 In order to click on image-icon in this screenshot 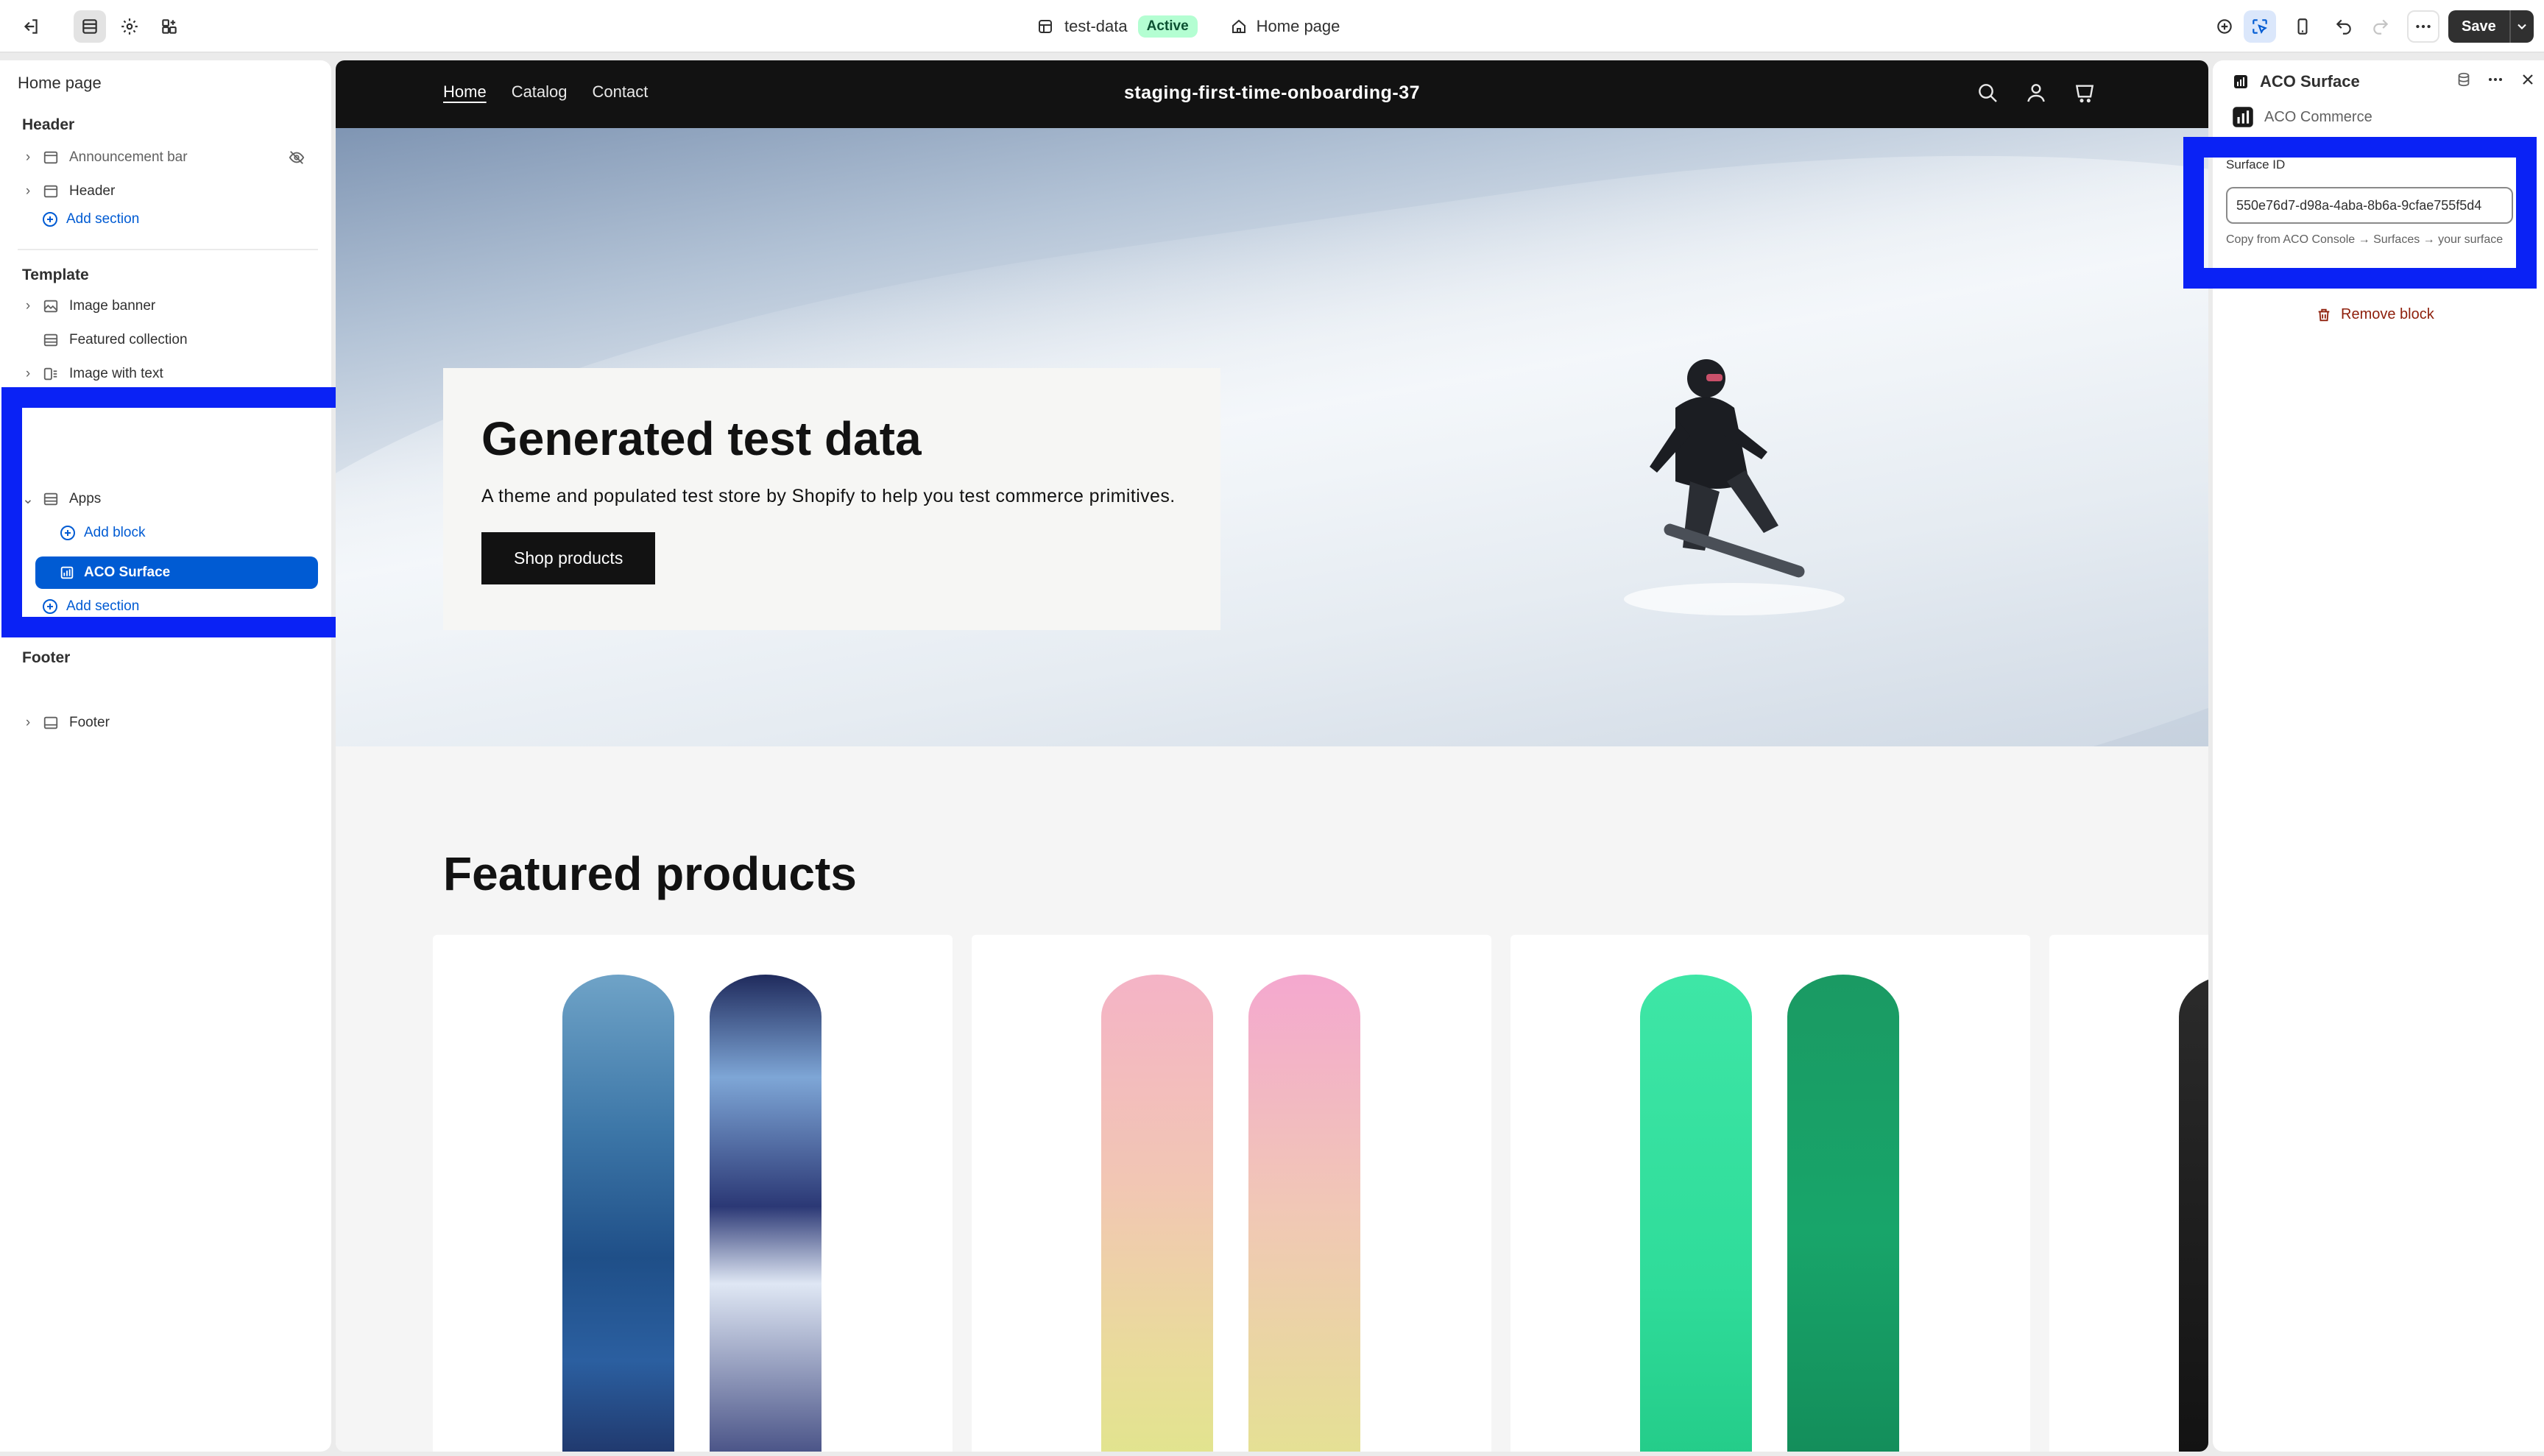, I will do `click(50, 306)`.